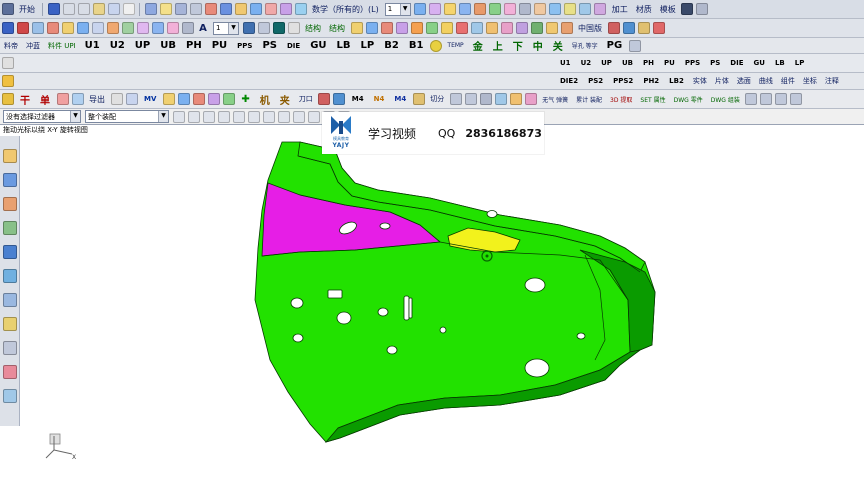 The image size is (864, 486). I want to click on snap-intersection-icon, so click(268, 116).